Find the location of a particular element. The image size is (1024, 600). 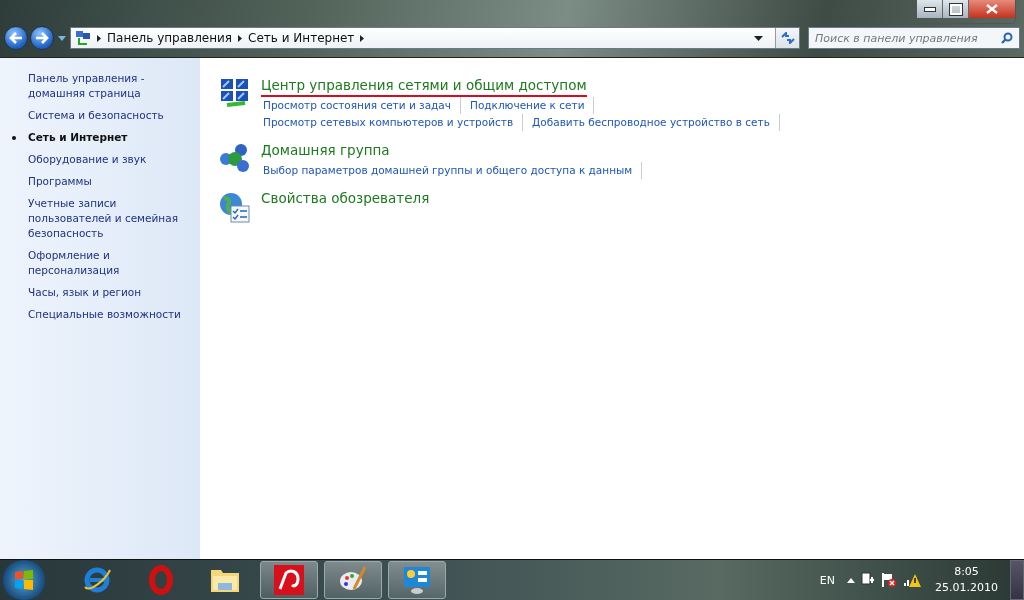

search-icon is located at coordinates (1007, 38).